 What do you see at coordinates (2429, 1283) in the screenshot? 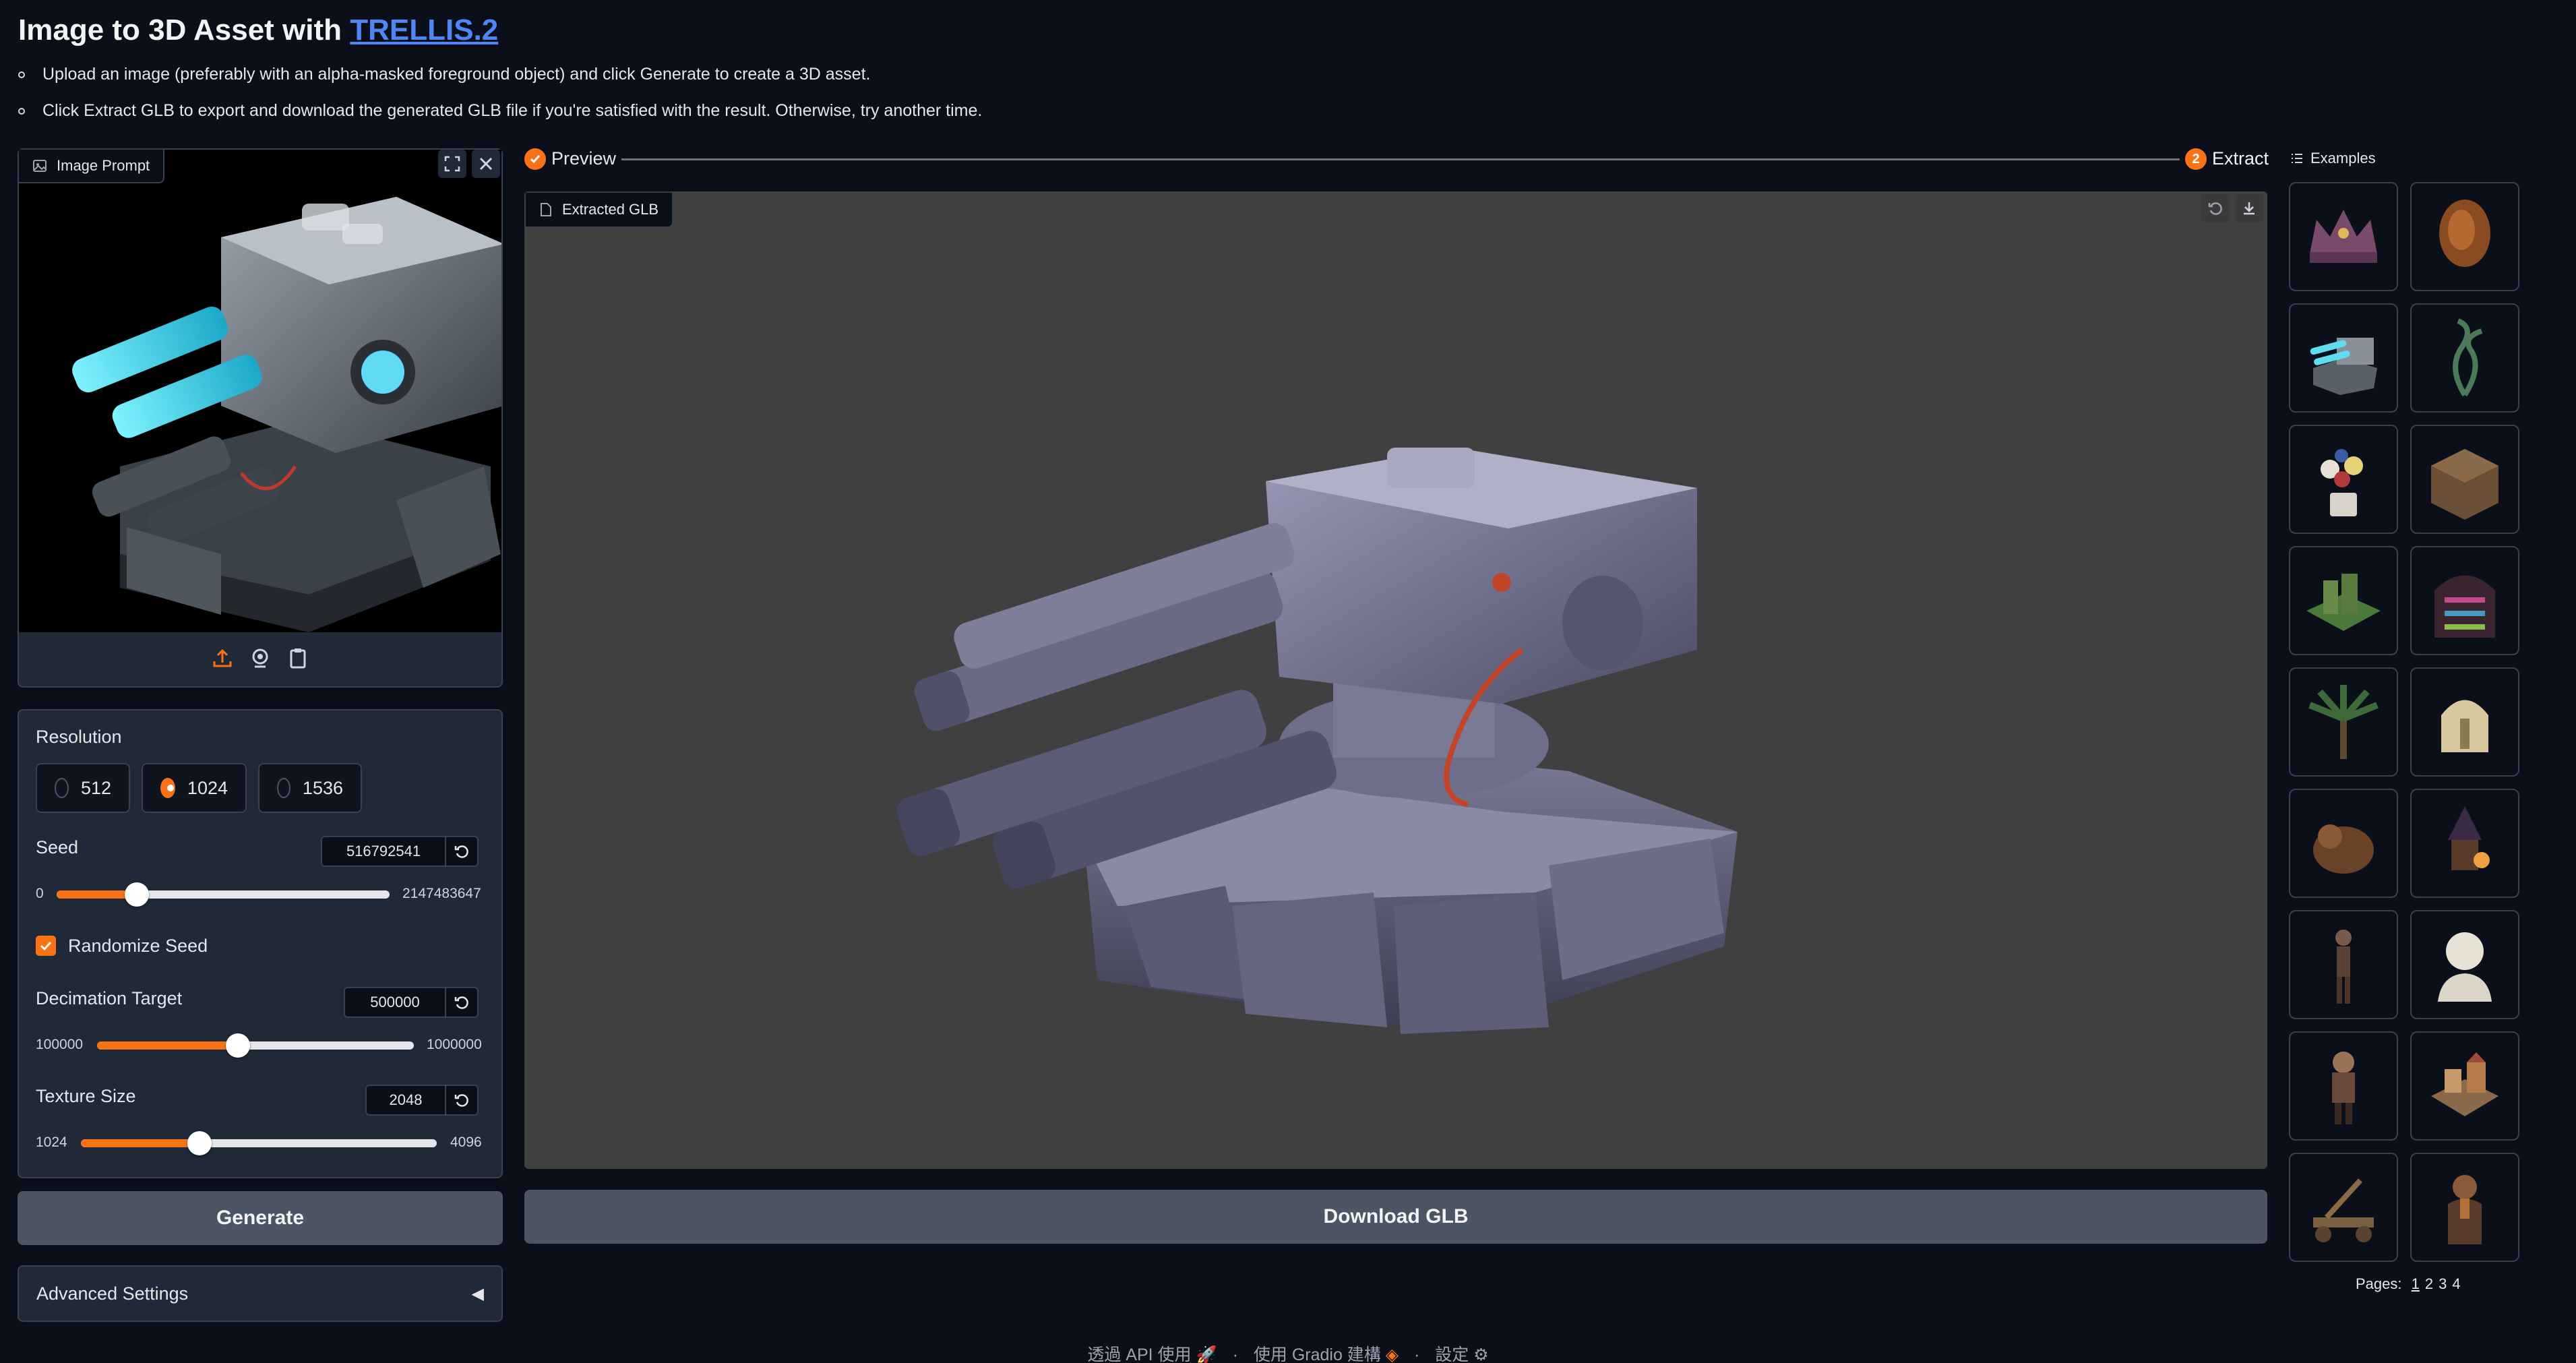
I see `page-2-link: 2` at bounding box center [2429, 1283].